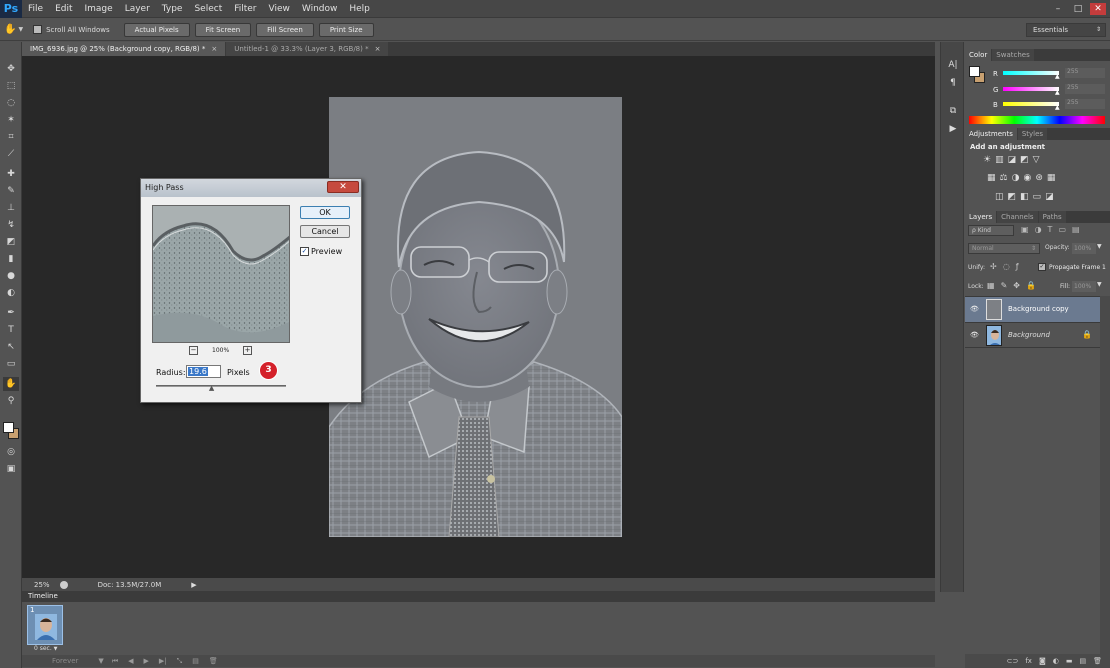 The width and height of the screenshot is (1110, 668). What do you see at coordinates (1013, 55) in the screenshot?
I see `tab-swatches: Swatches` at bounding box center [1013, 55].